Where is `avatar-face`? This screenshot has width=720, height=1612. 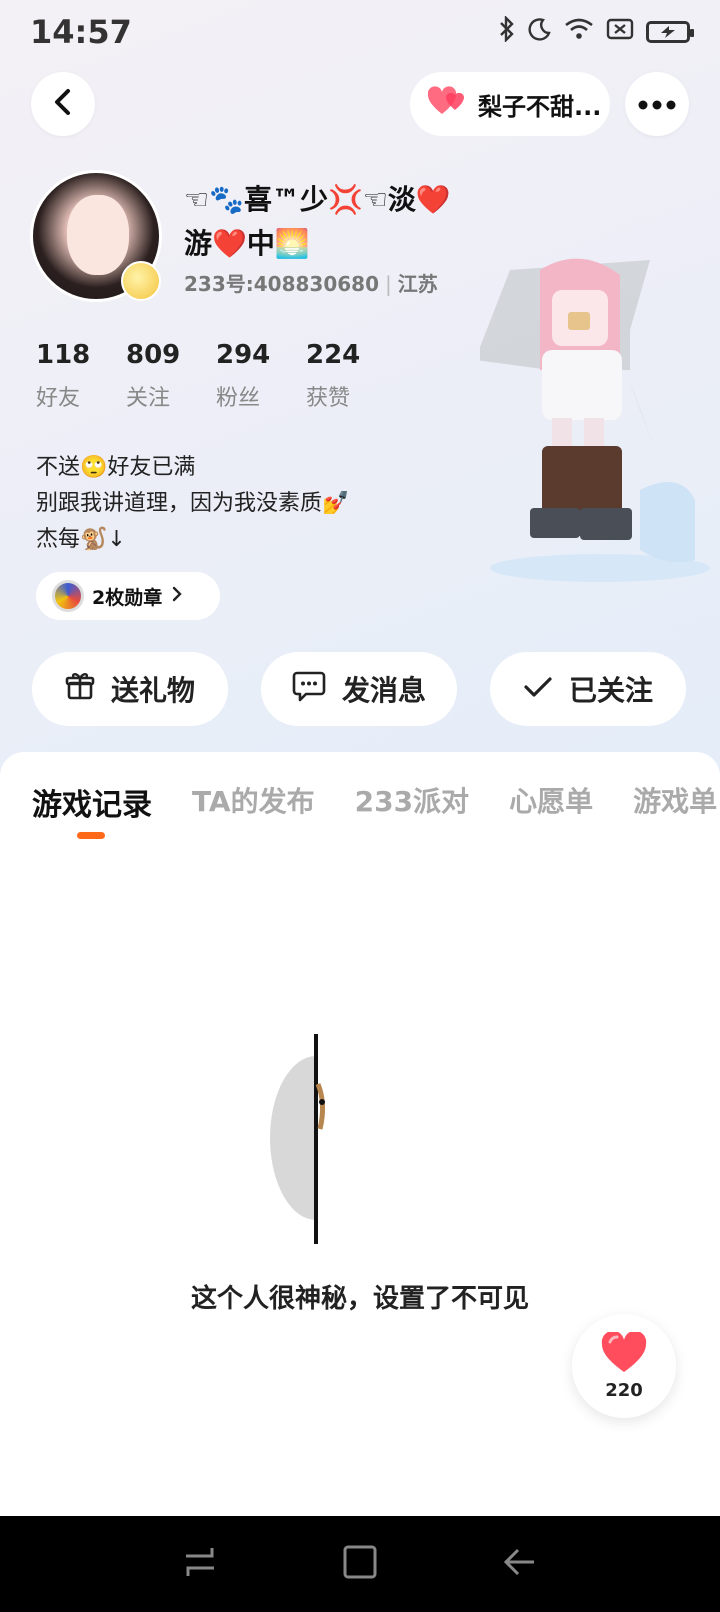 avatar-face is located at coordinates (98, 235).